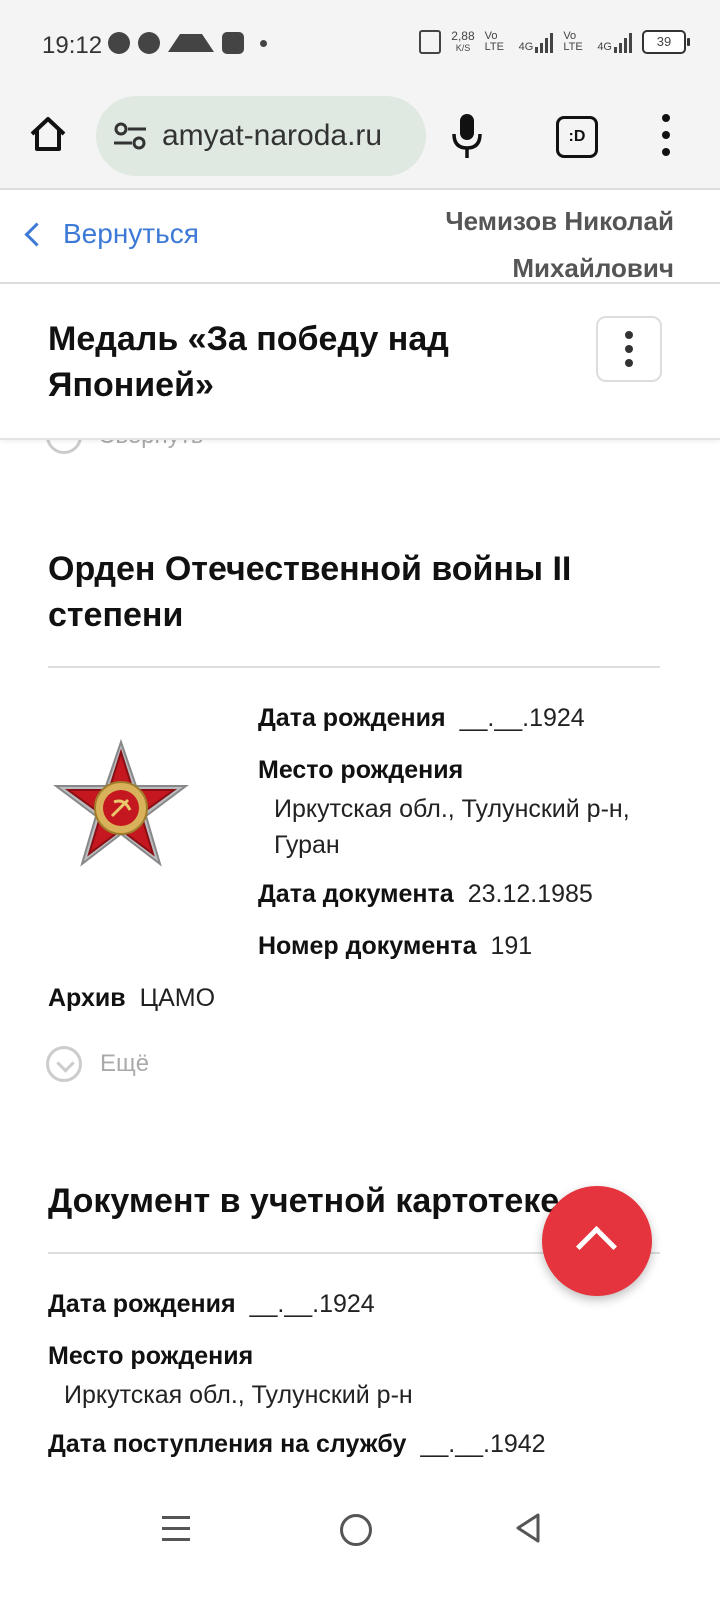  I want to click on url-text: amyat-naroda.ru, so click(287, 136).